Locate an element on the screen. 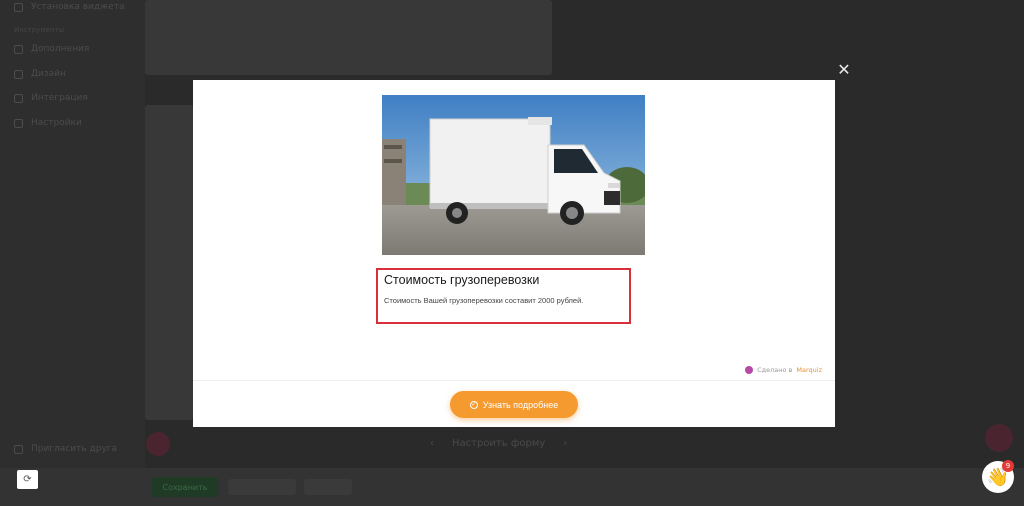  background-save-button: Сохранить is located at coordinates (185, 487).